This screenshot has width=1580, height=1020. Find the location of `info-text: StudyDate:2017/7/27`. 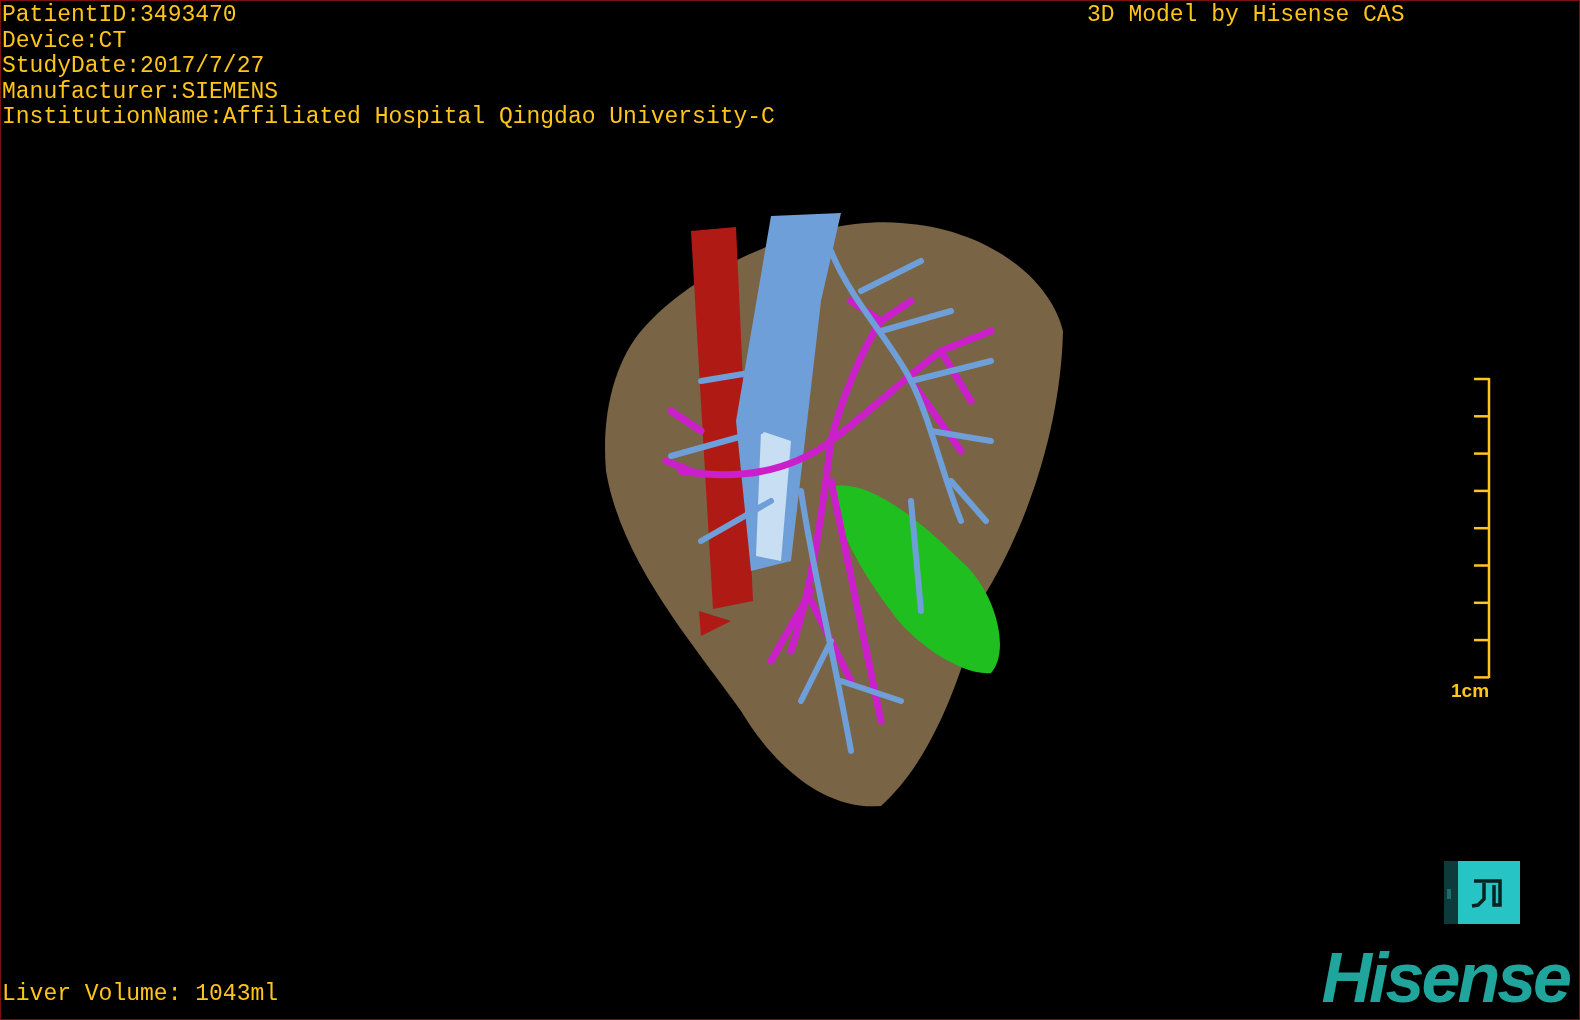

info-text: StudyDate:2017/7/27 is located at coordinates (134, 67).